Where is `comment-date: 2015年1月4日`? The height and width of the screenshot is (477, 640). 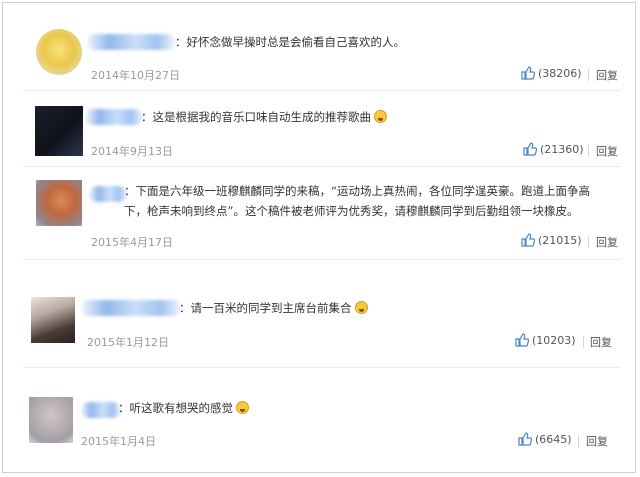
comment-date: 2015年1月4日 is located at coordinates (118, 441).